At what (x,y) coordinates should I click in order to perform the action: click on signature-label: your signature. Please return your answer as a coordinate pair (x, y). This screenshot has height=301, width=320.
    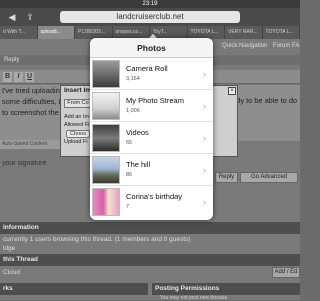
    Looking at the image, I should click on (24, 163).